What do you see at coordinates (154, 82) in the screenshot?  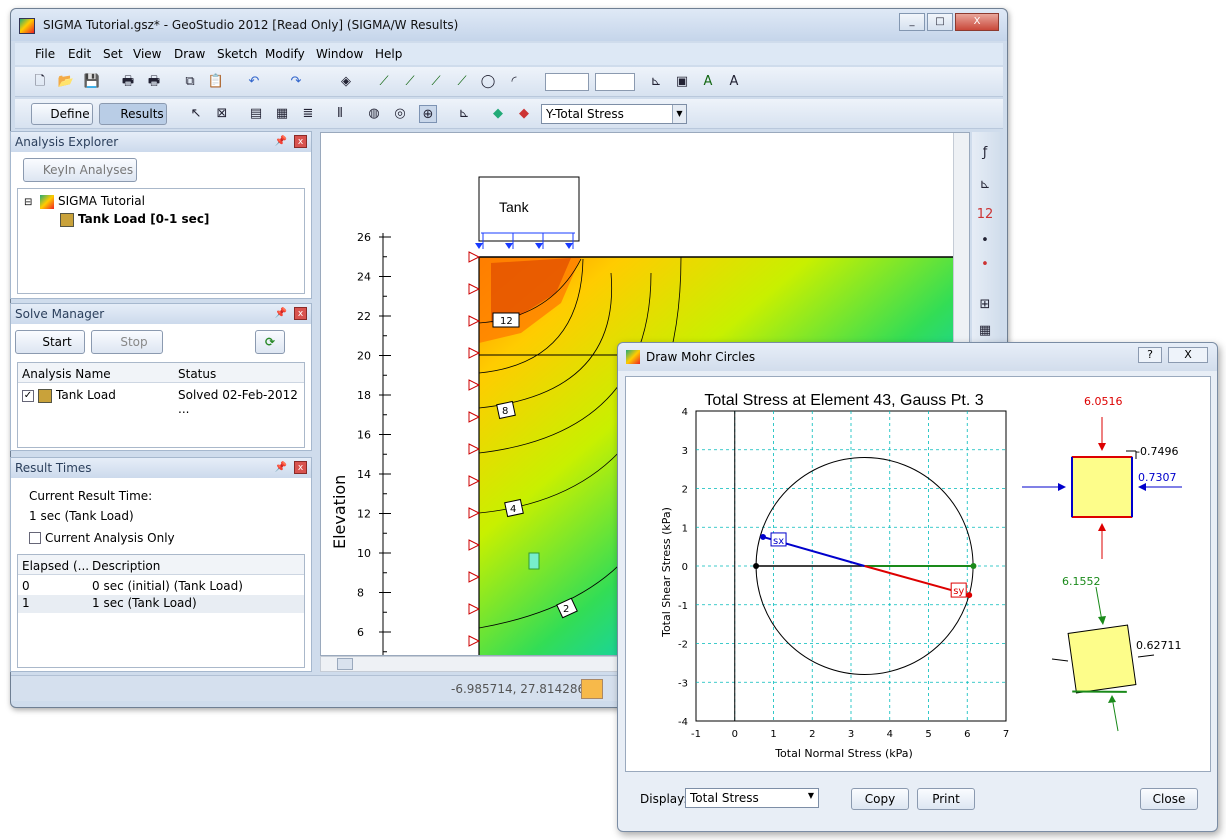 I see `print-preview-icon: 🖶` at bounding box center [154, 82].